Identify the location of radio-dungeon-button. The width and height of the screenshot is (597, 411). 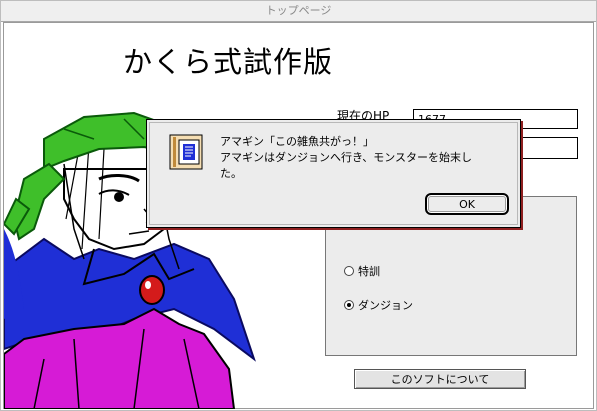
(349, 305).